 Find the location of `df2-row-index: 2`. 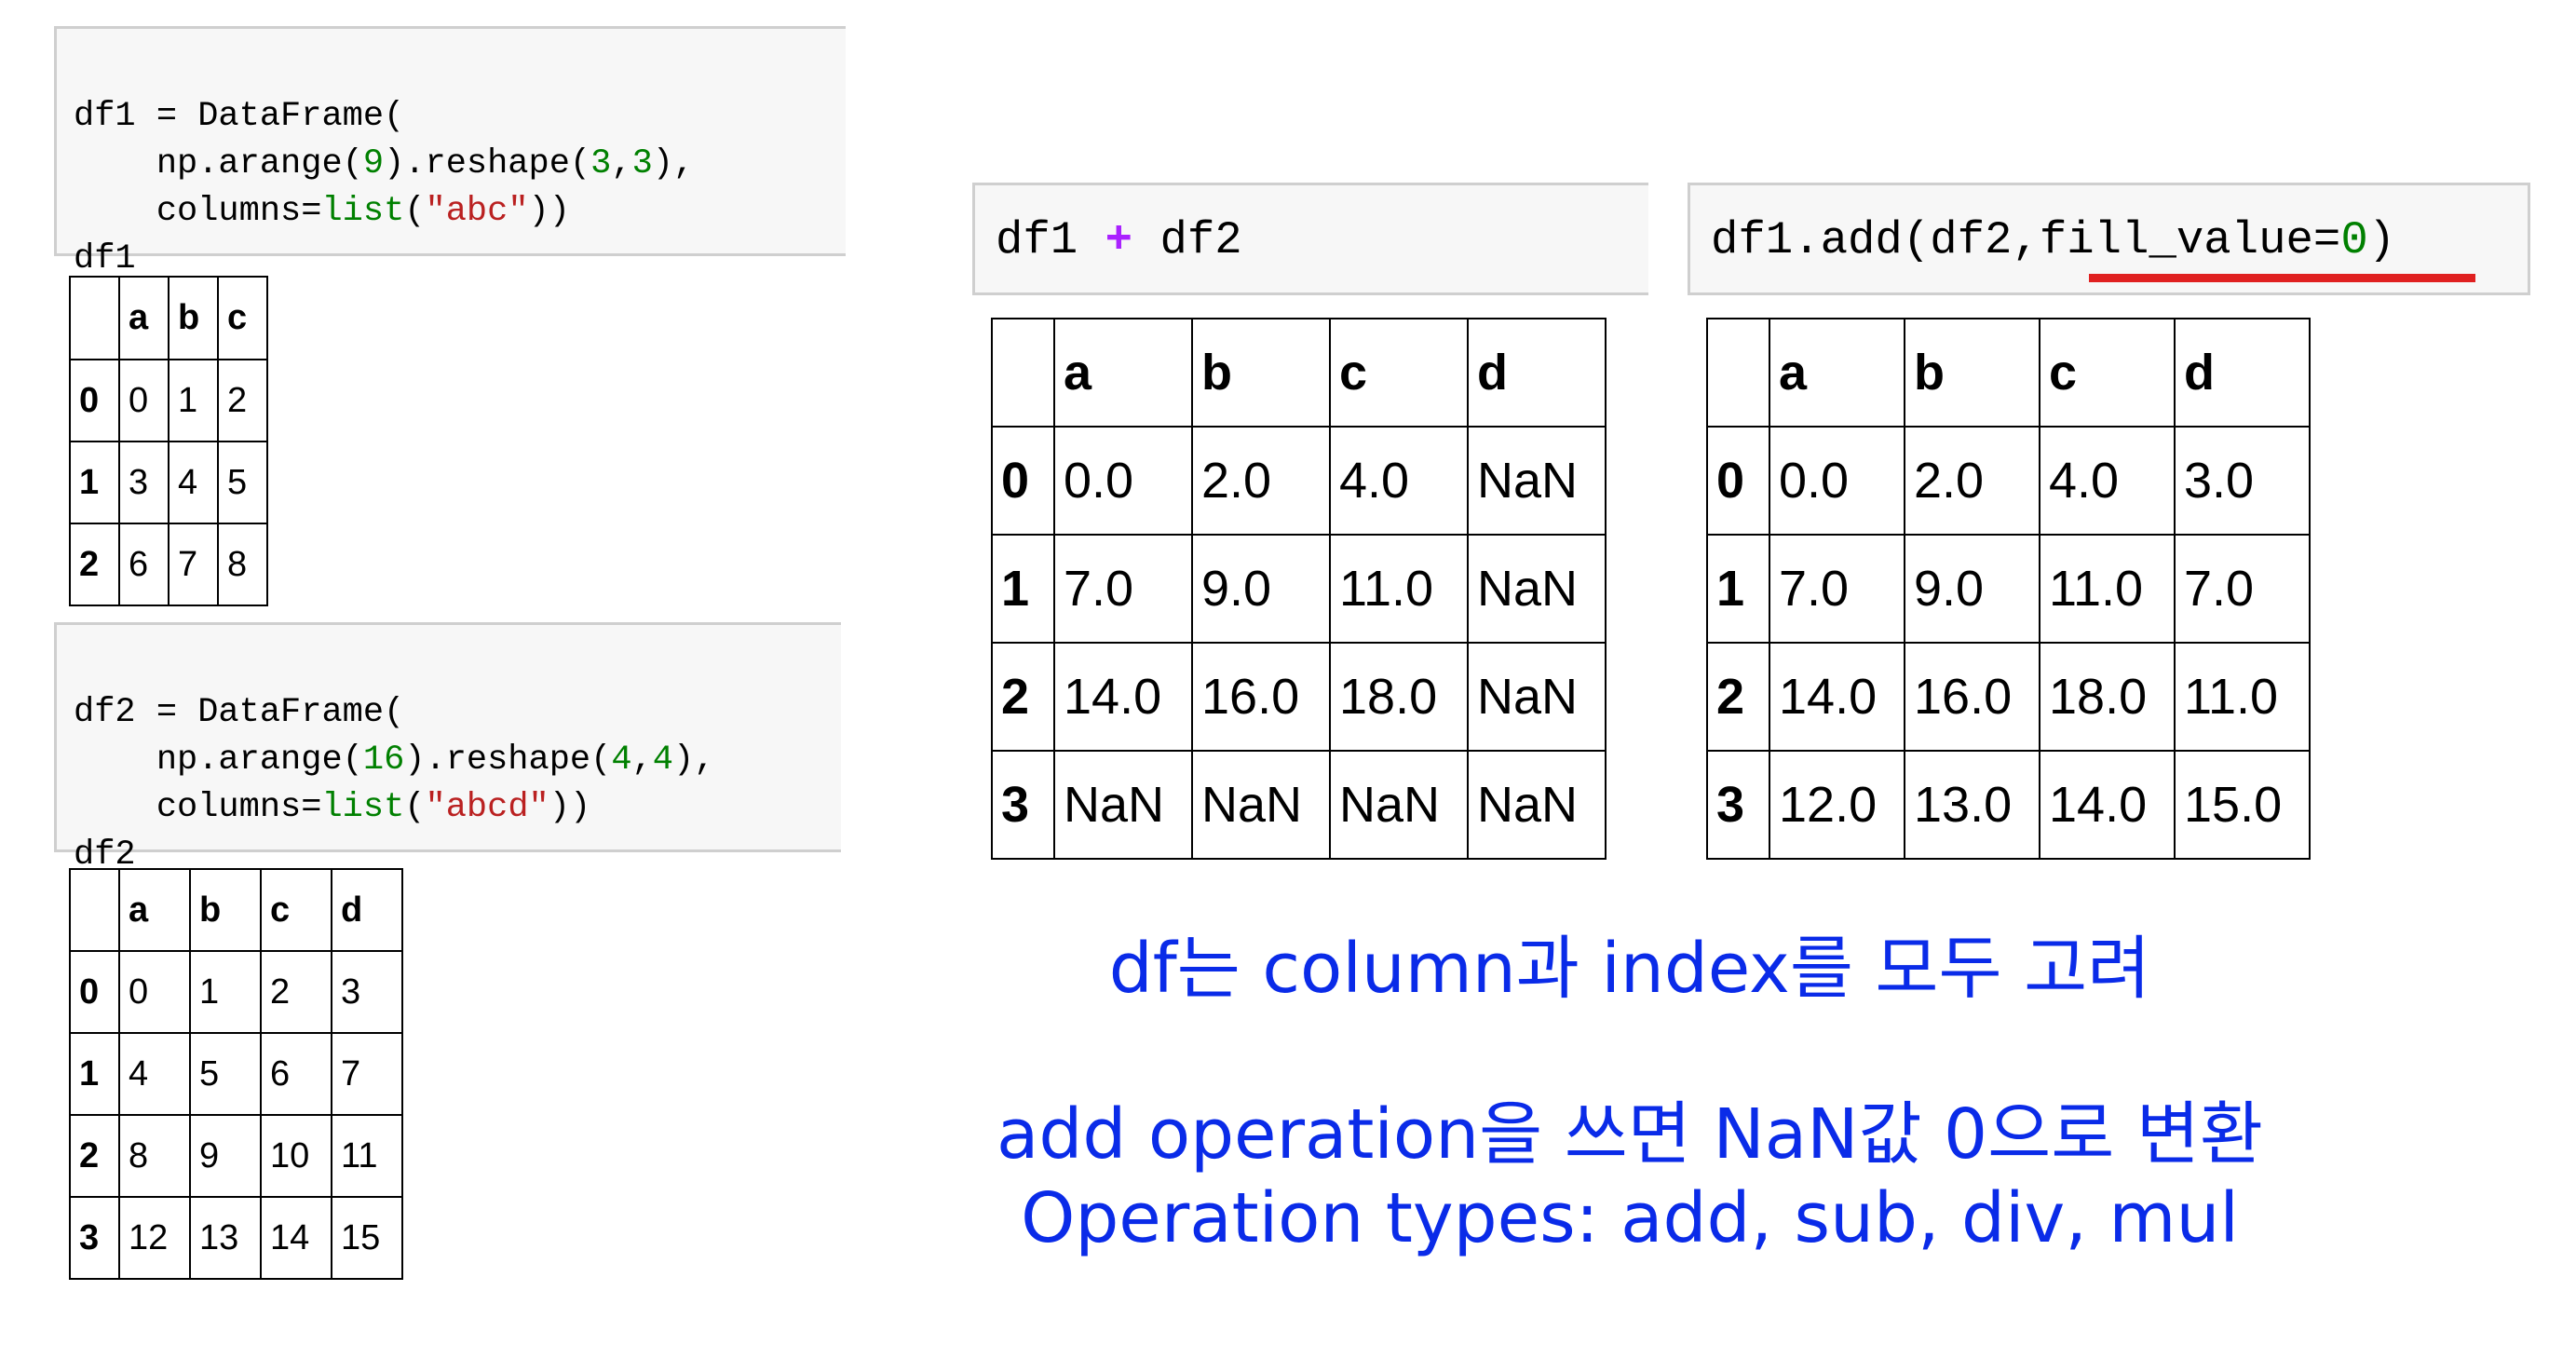

df2-row-index: 2 is located at coordinates (94, 1156).